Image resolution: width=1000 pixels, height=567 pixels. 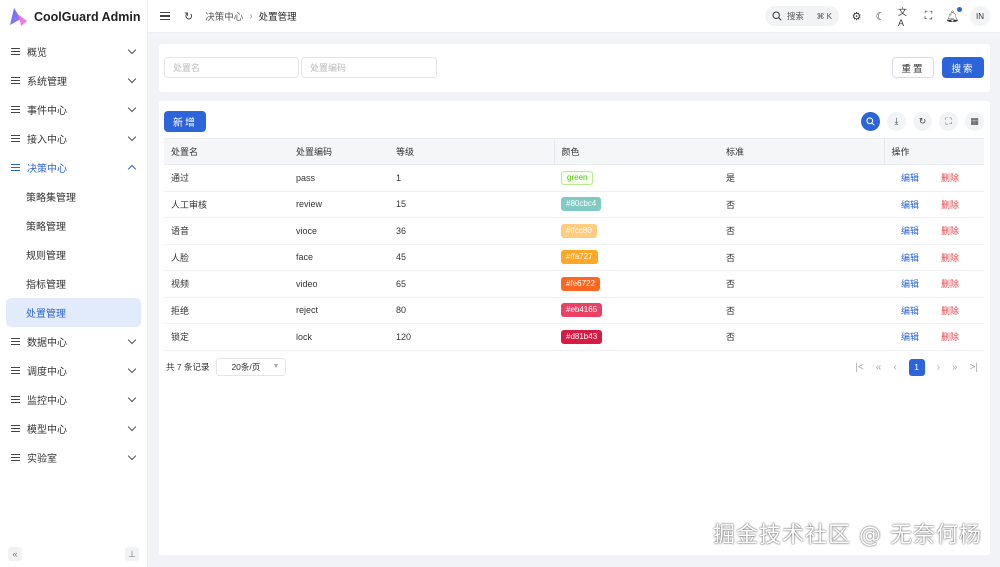 I want to click on cell-level: 1, so click(x=471, y=178).